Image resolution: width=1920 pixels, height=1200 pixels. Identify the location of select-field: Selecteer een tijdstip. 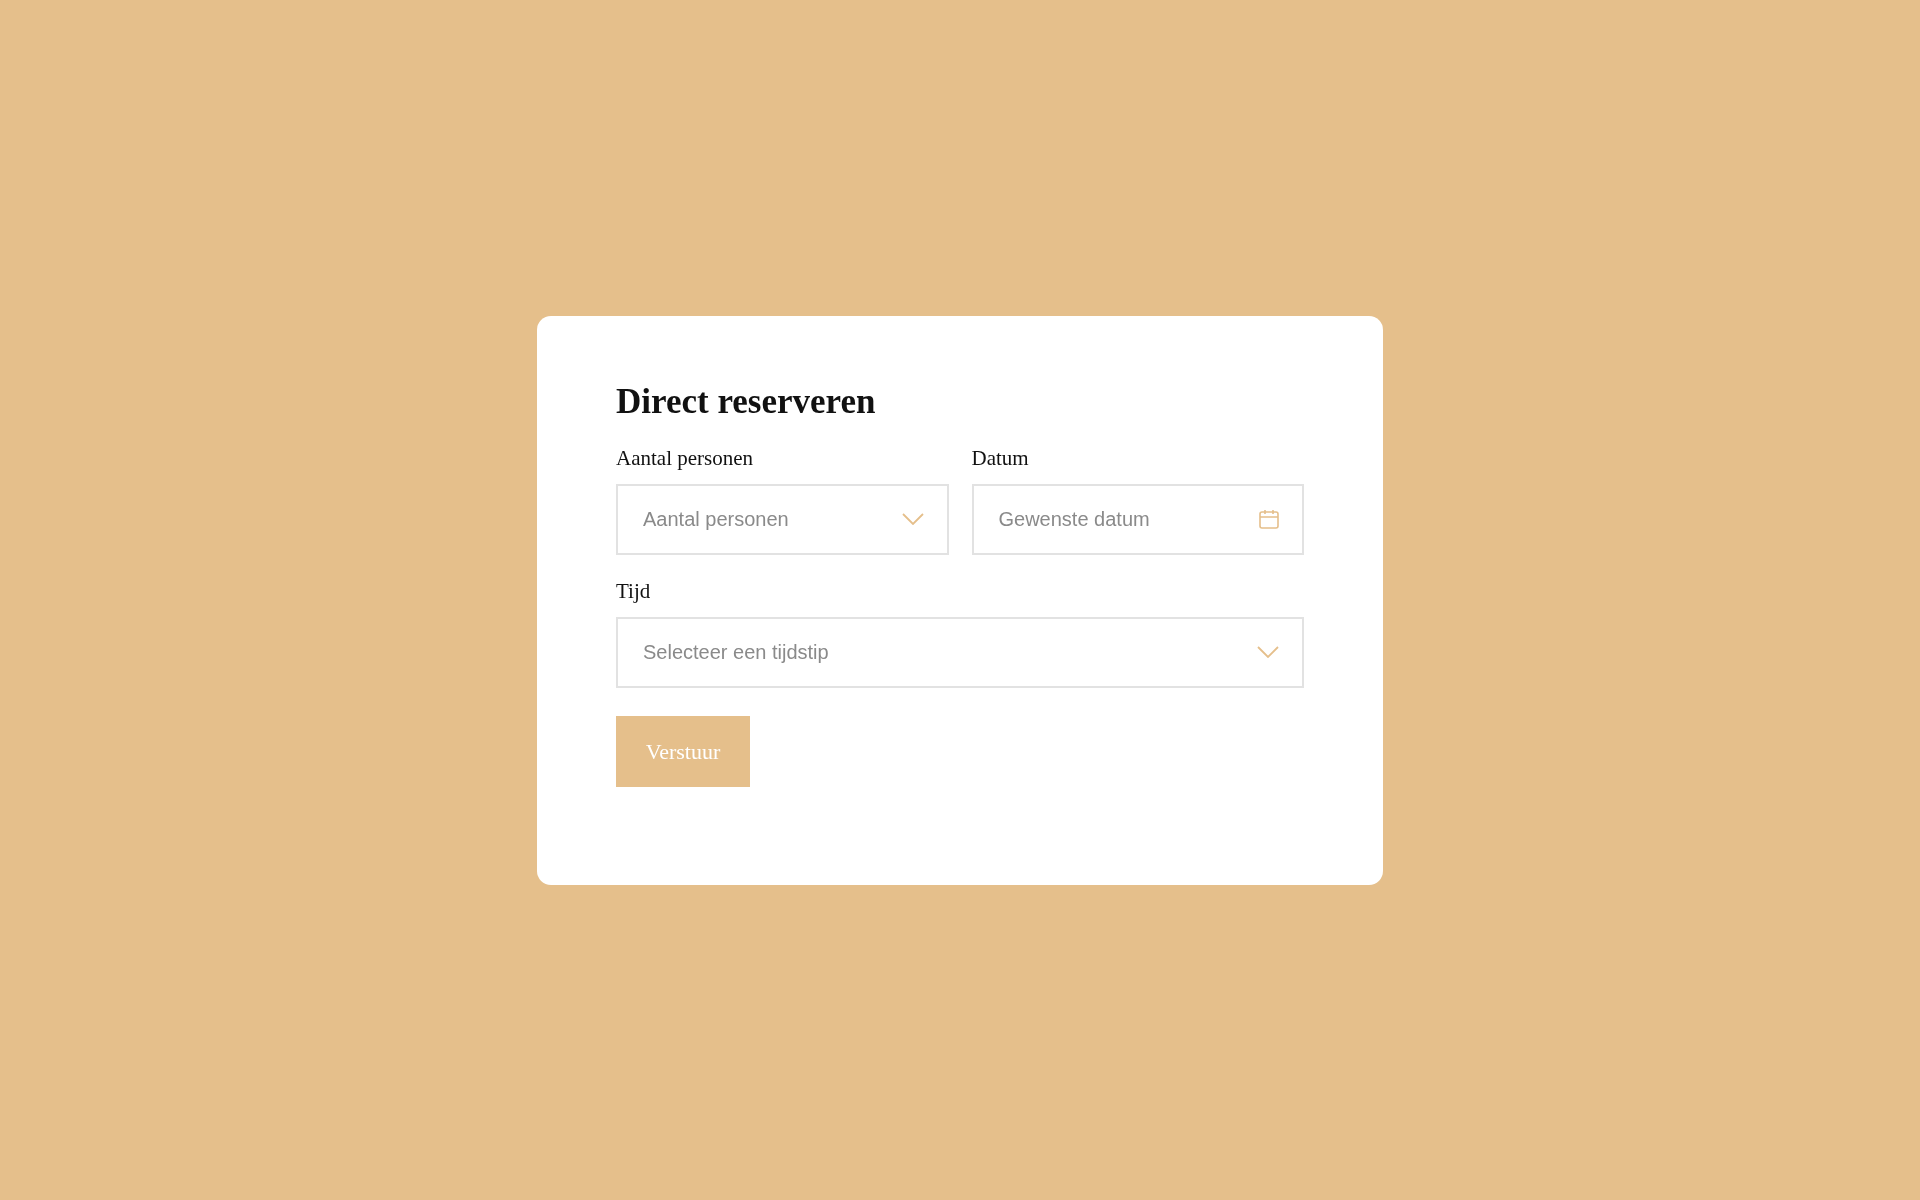
(960, 652).